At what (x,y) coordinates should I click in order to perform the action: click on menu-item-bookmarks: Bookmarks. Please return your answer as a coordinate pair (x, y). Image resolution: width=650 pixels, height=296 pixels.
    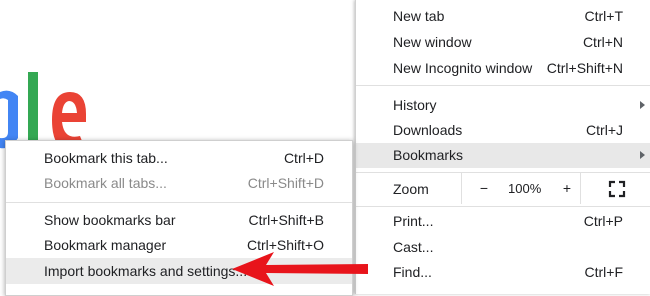
    Looking at the image, I should click on (503, 155).